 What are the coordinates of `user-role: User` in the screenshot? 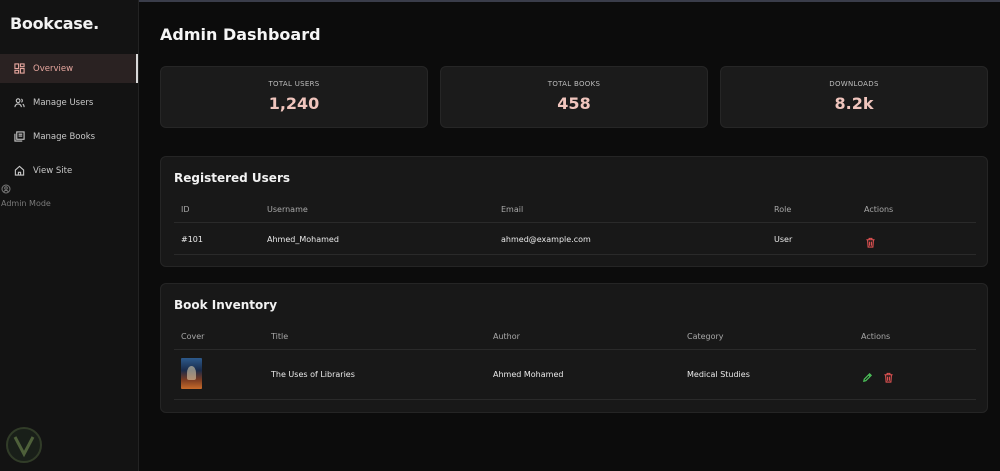 It's located at (783, 239).